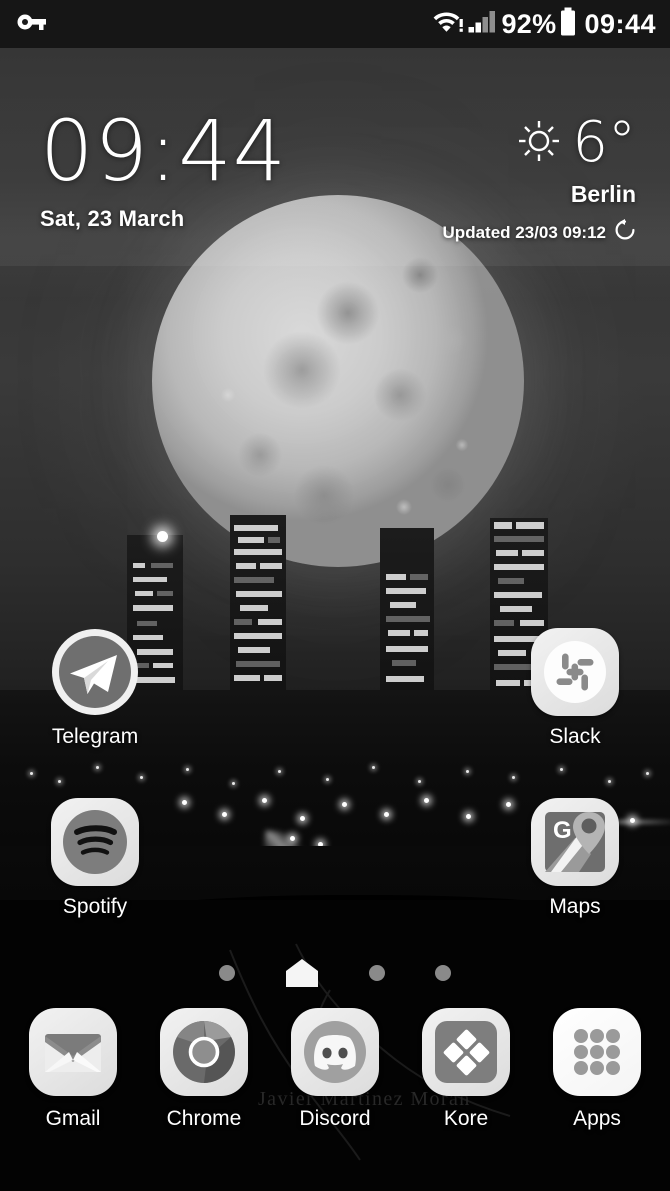 The width and height of the screenshot is (670, 1191). I want to click on dock-app-gmail: Gmail, so click(73, 1068).